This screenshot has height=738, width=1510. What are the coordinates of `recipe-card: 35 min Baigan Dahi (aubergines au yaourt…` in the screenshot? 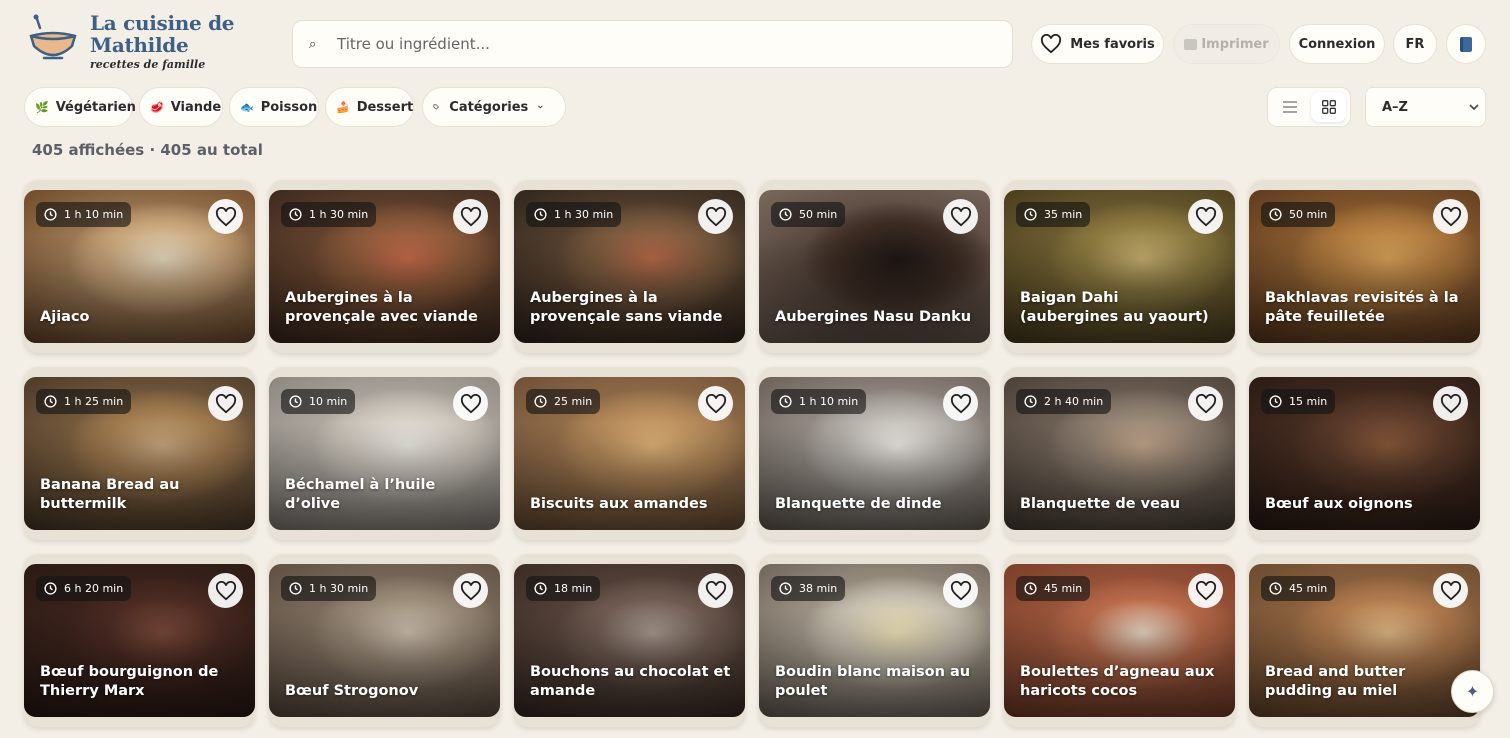 It's located at (1119, 266).